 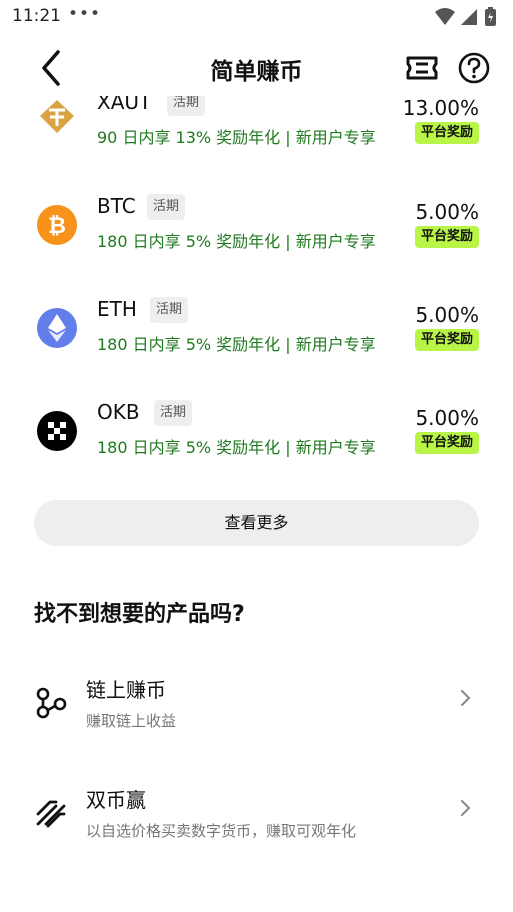 I want to click on option-title: 双币赢, so click(x=116, y=800).